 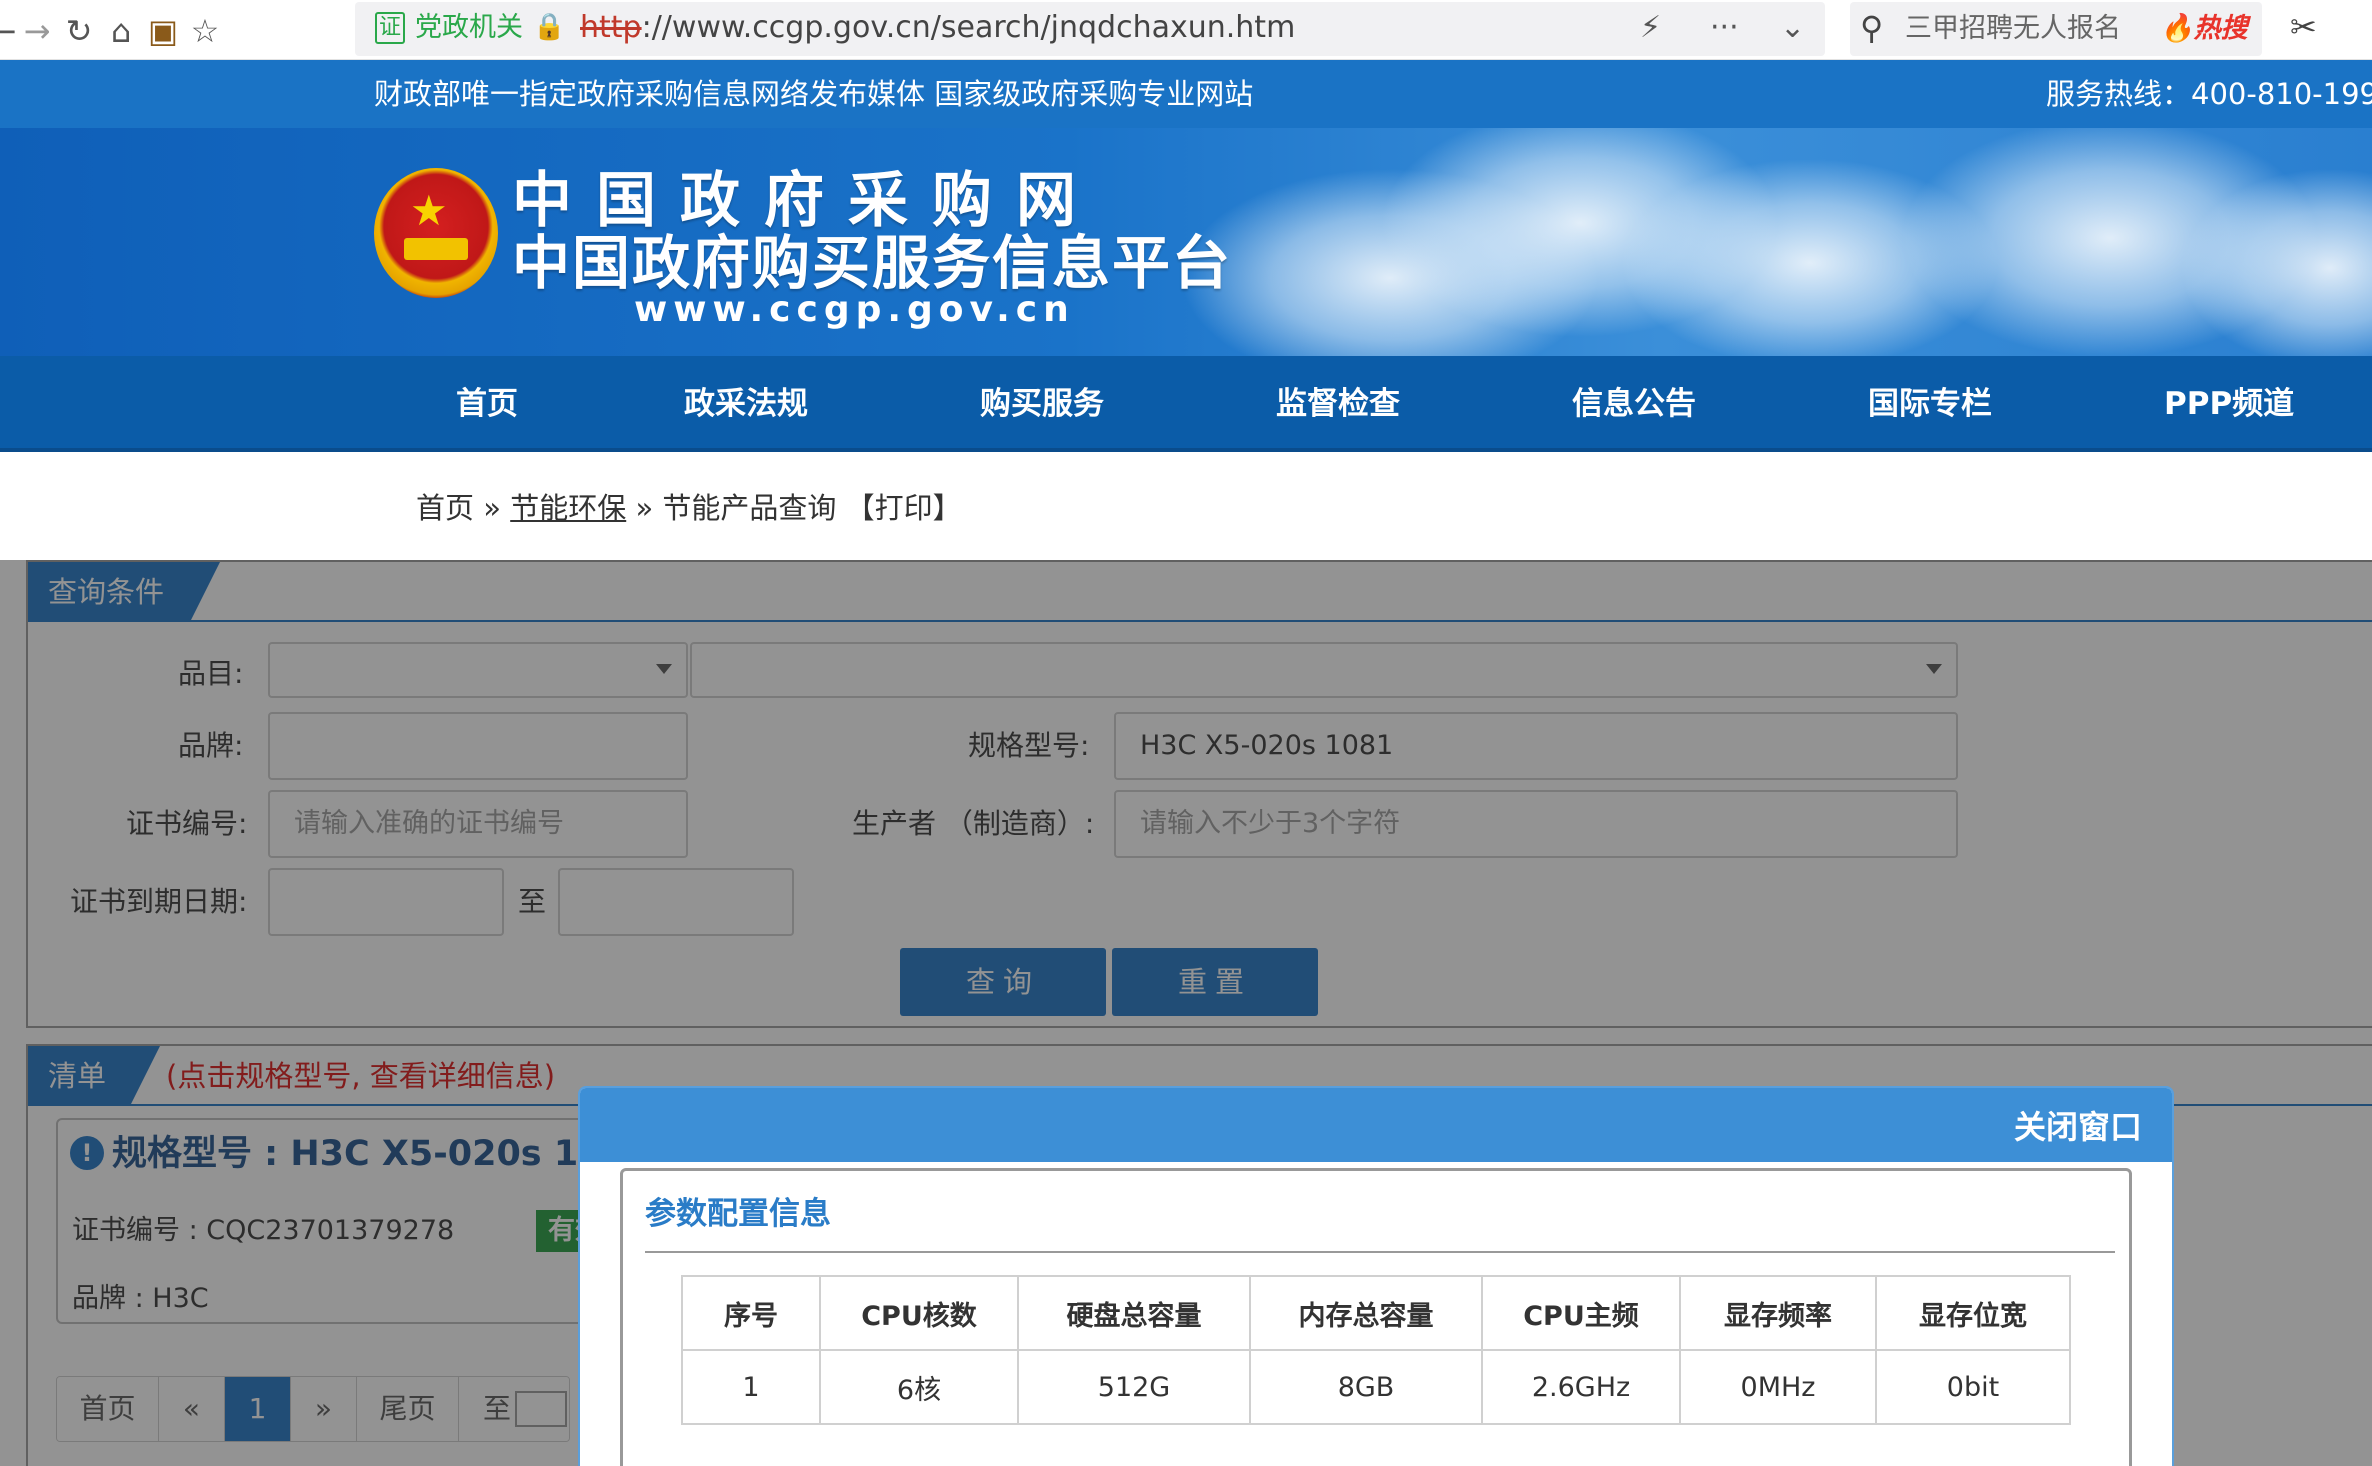 I want to click on site-subtitle: 中国政府购买服务信息平台, so click(x=872, y=263).